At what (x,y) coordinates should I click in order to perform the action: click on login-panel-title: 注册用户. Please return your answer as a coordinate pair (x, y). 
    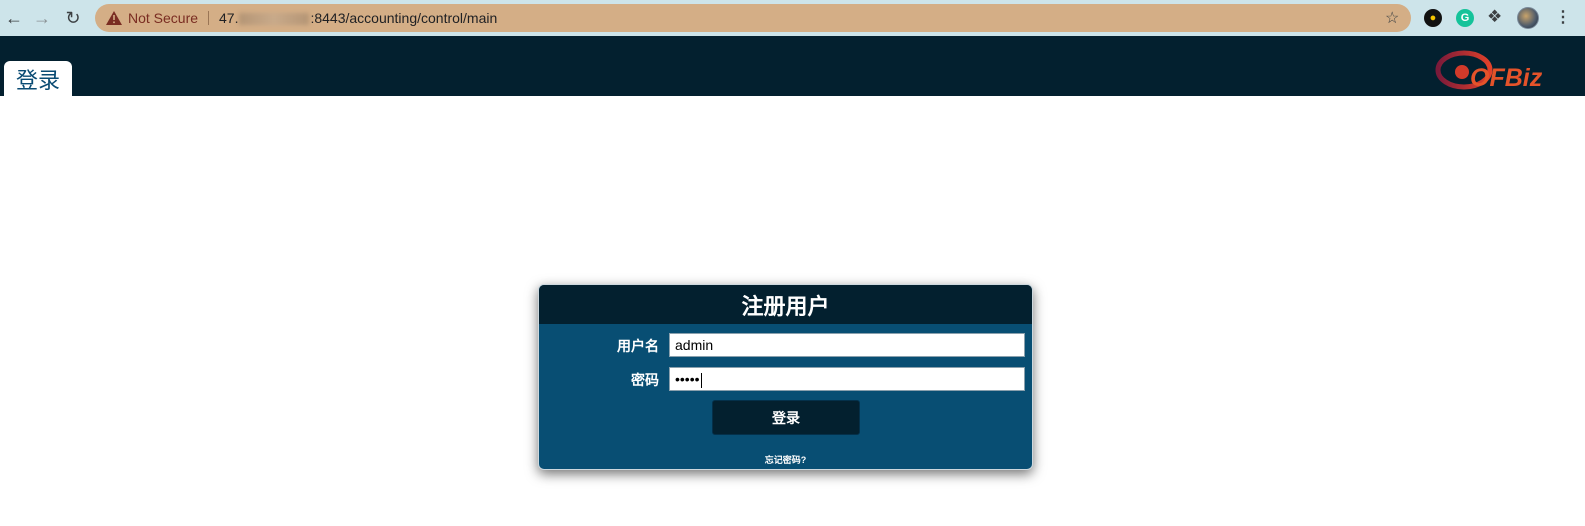
    Looking at the image, I should click on (785, 306).